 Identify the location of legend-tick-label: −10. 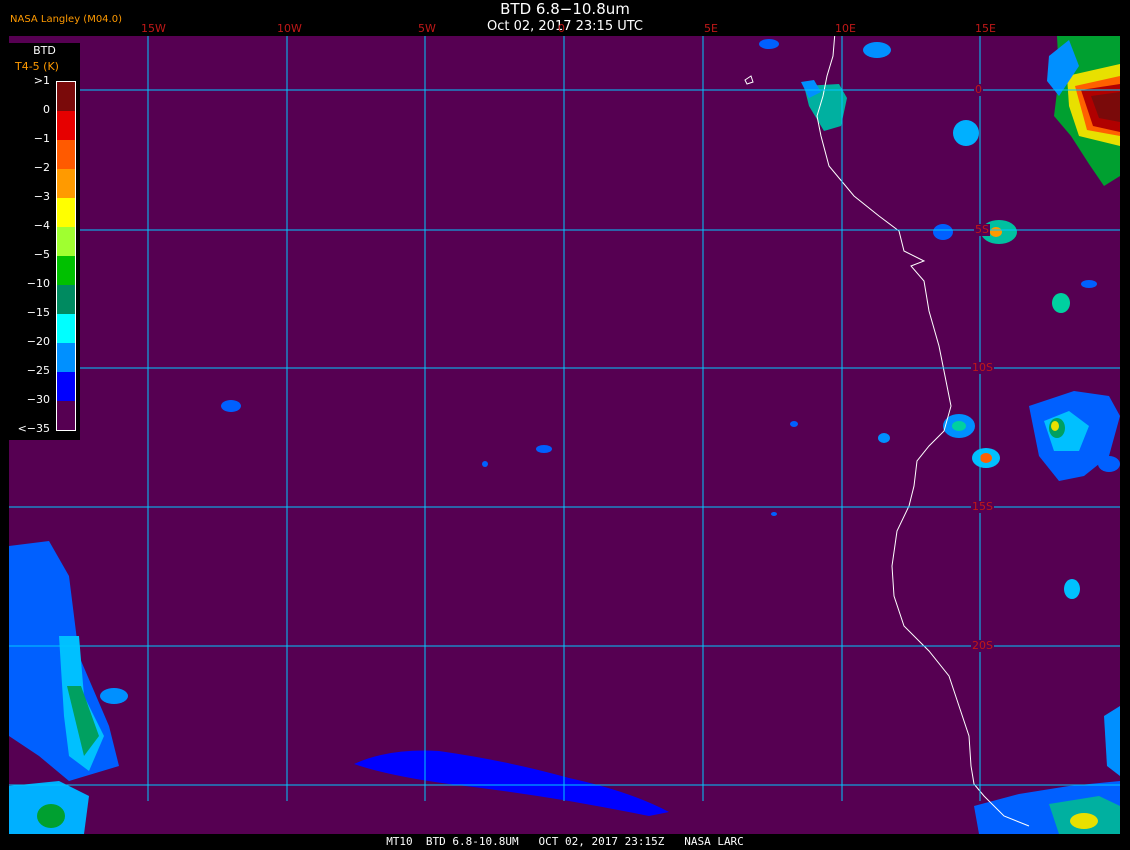
(38, 283).